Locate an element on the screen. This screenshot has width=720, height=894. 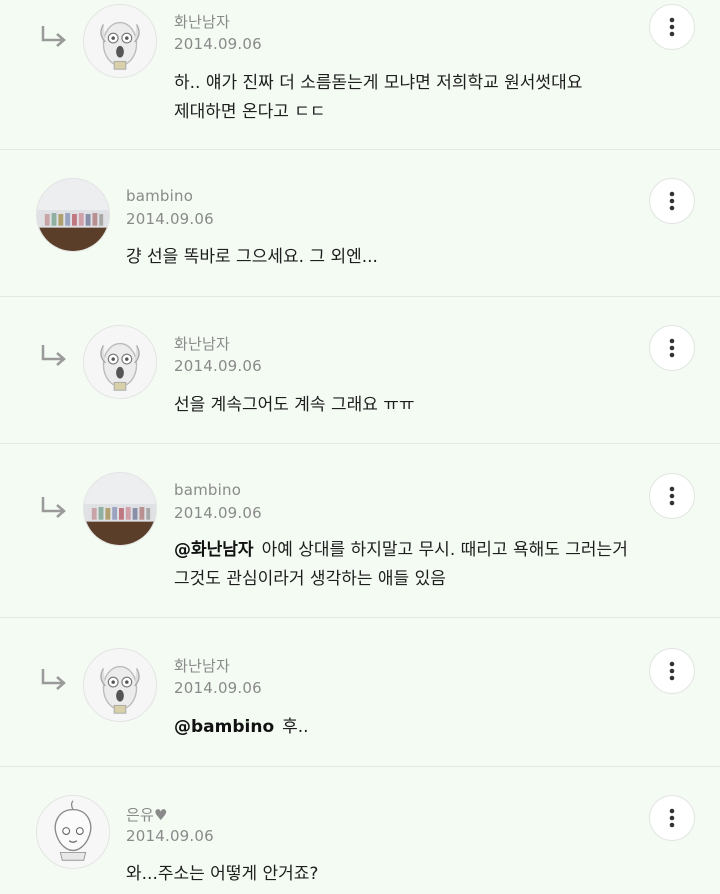
comment-text-line: 하.. 얘가 진짜 더 소름돋는게 모냐면 저희학교 원서썻대요 is located at coordinates (378, 83).